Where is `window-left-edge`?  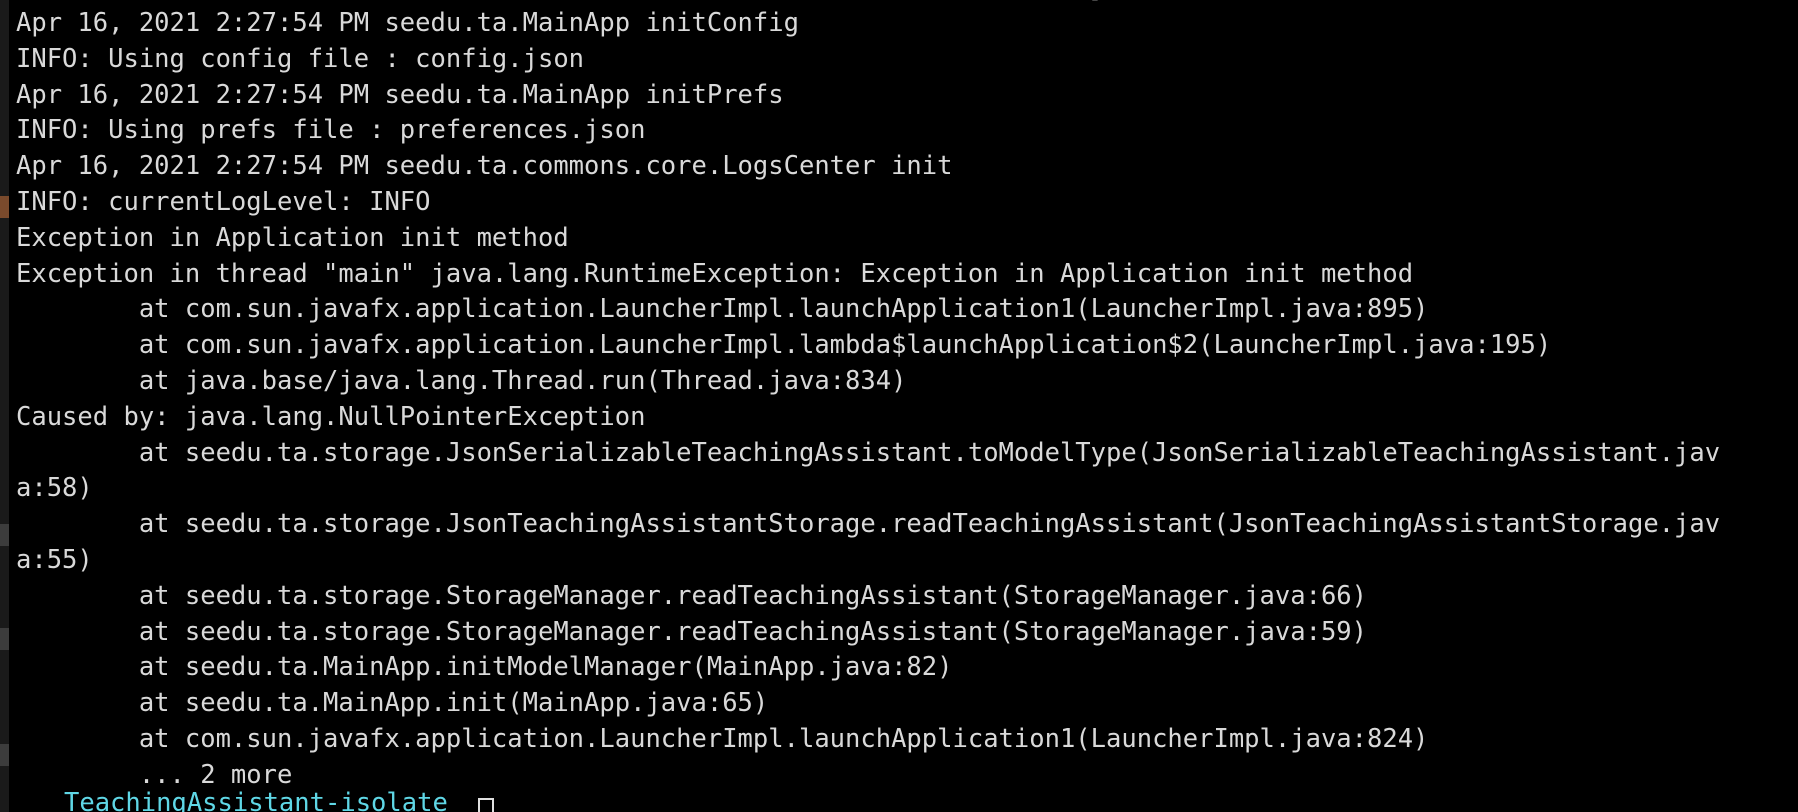
window-left-edge is located at coordinates (4, 406).